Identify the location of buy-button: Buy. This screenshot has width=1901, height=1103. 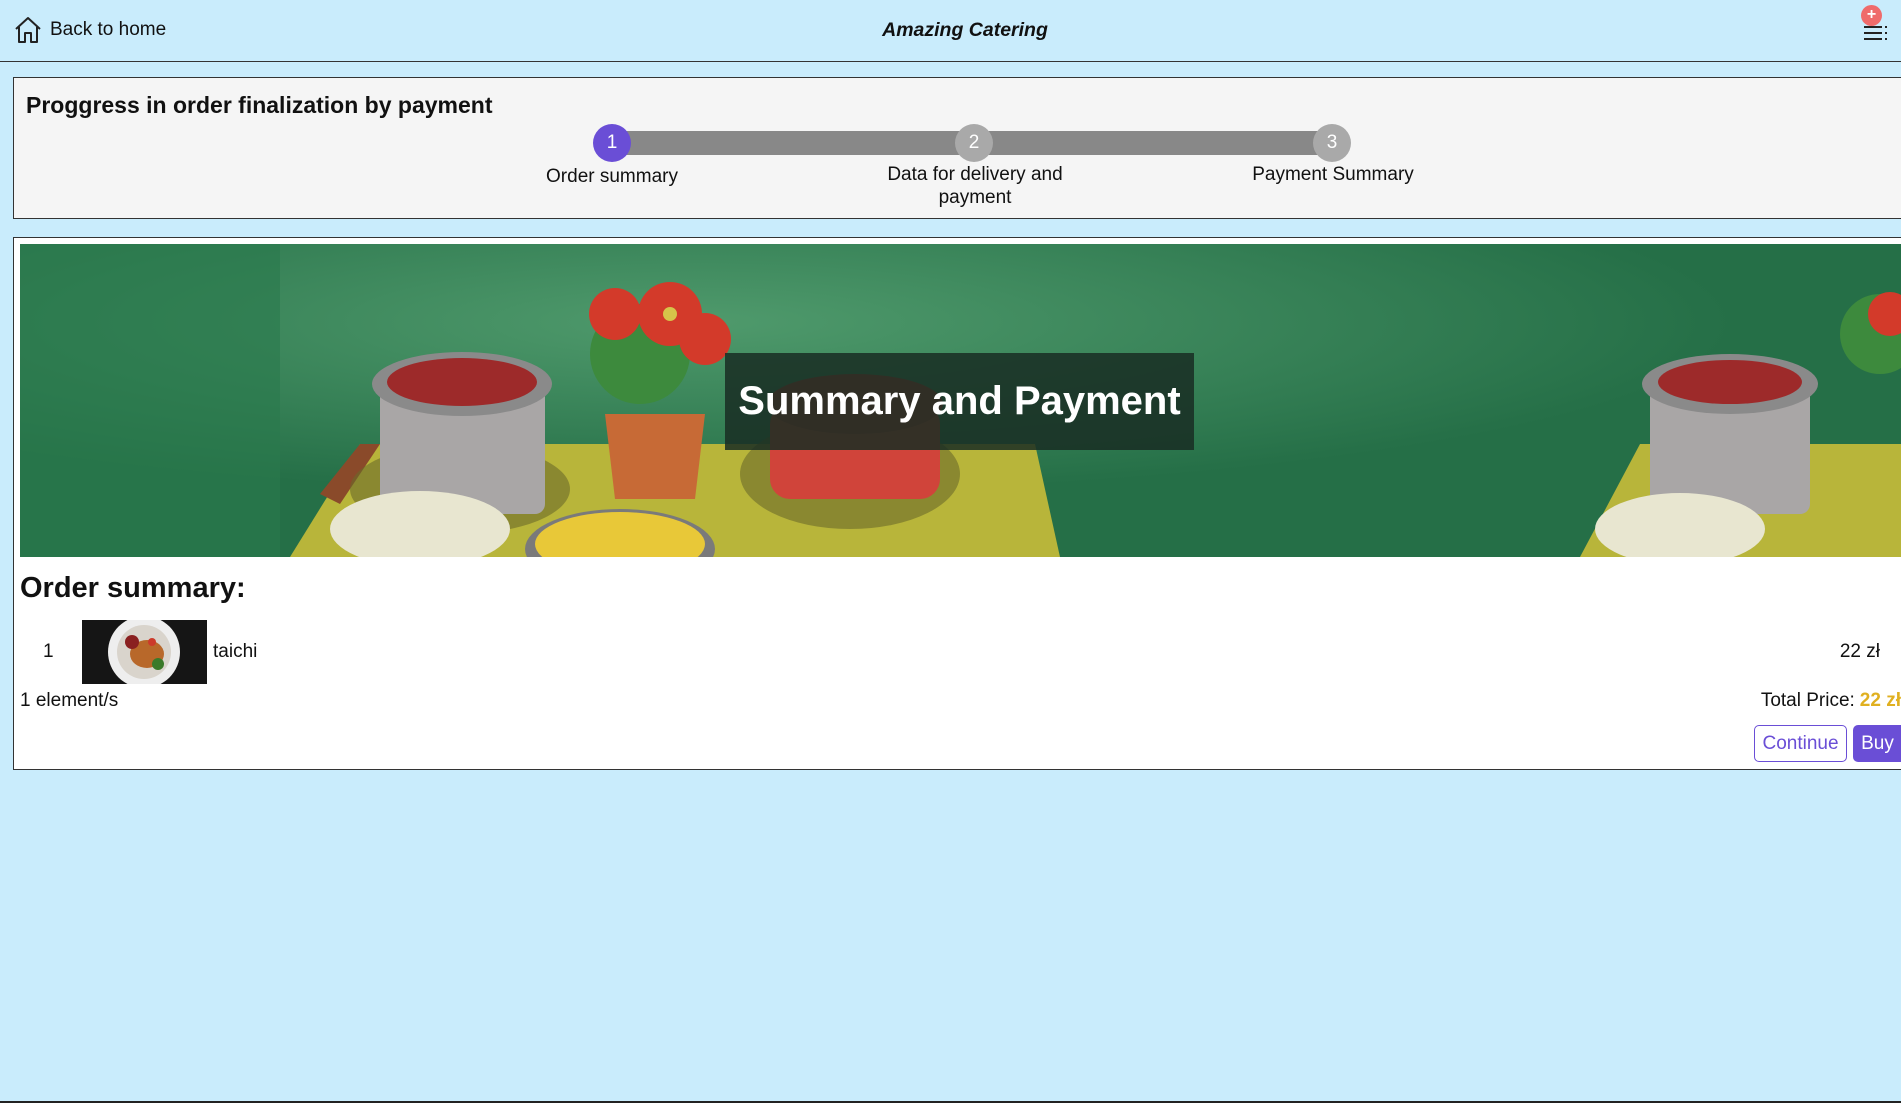
(1877, 743).